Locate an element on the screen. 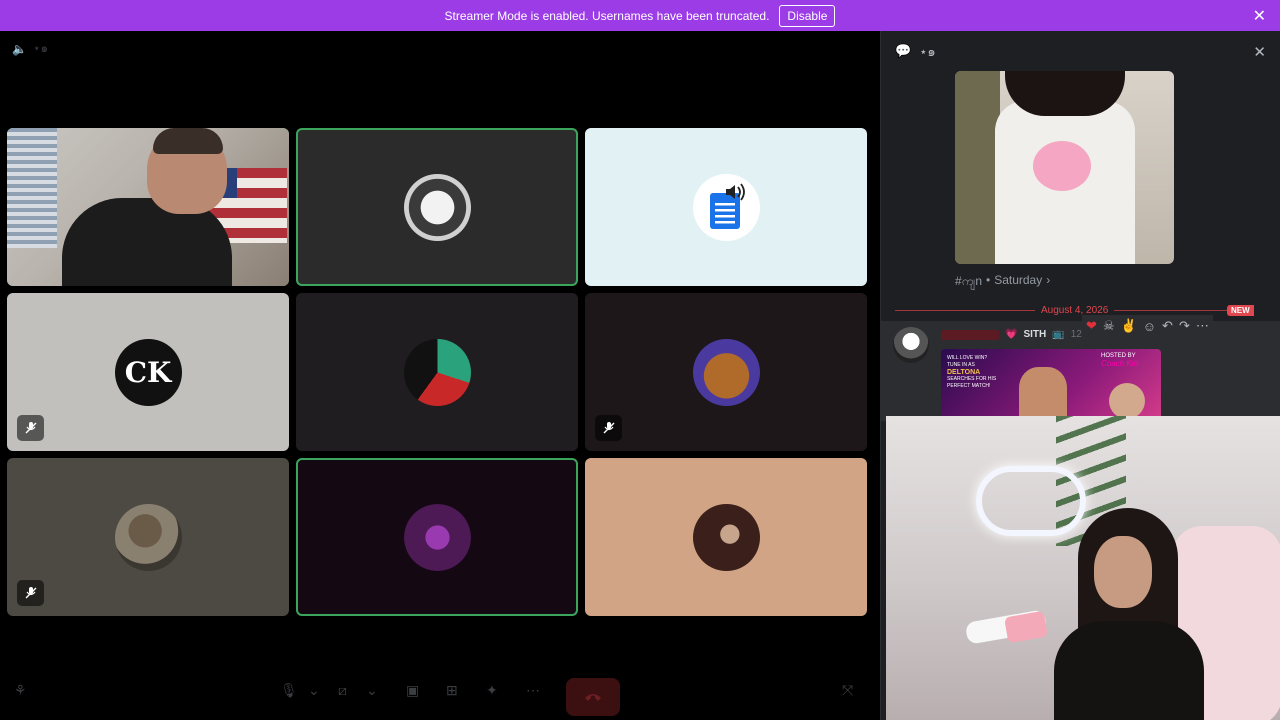 Image resolution: width=1280 pixels, height=720 pixels. microphone-icon: 🎙 is located at coordinates (289, 690).